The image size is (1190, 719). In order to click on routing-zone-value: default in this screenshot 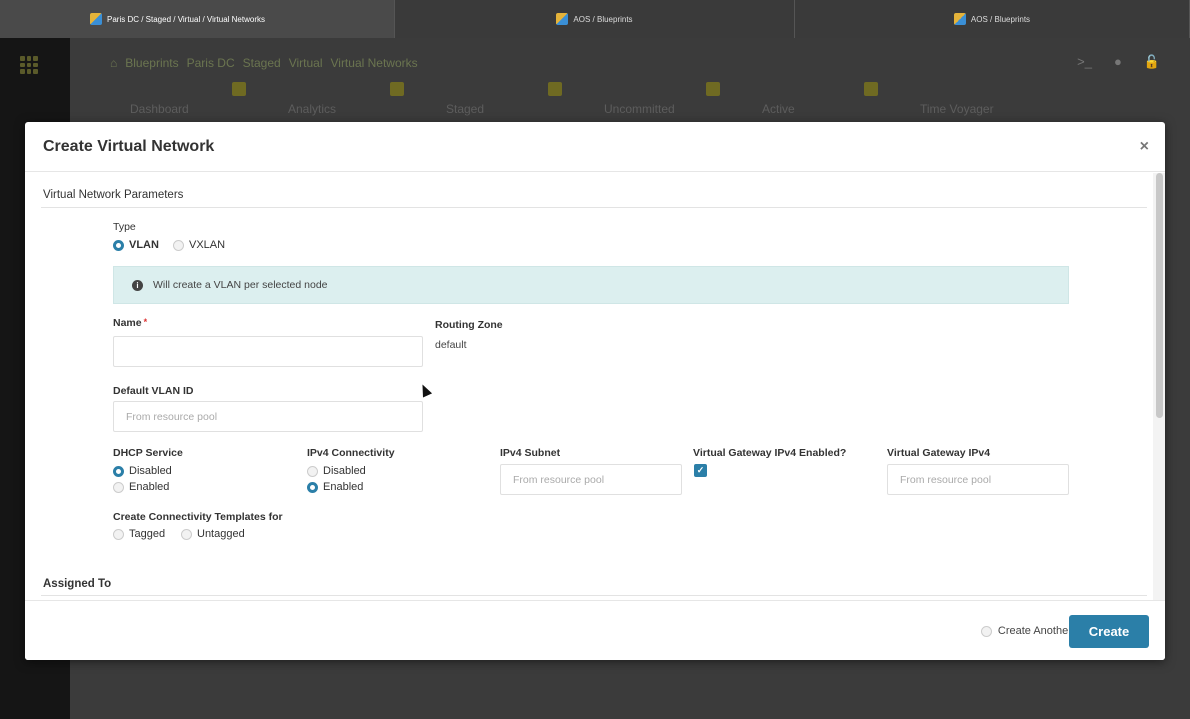, I will do `click(451, 345)`.